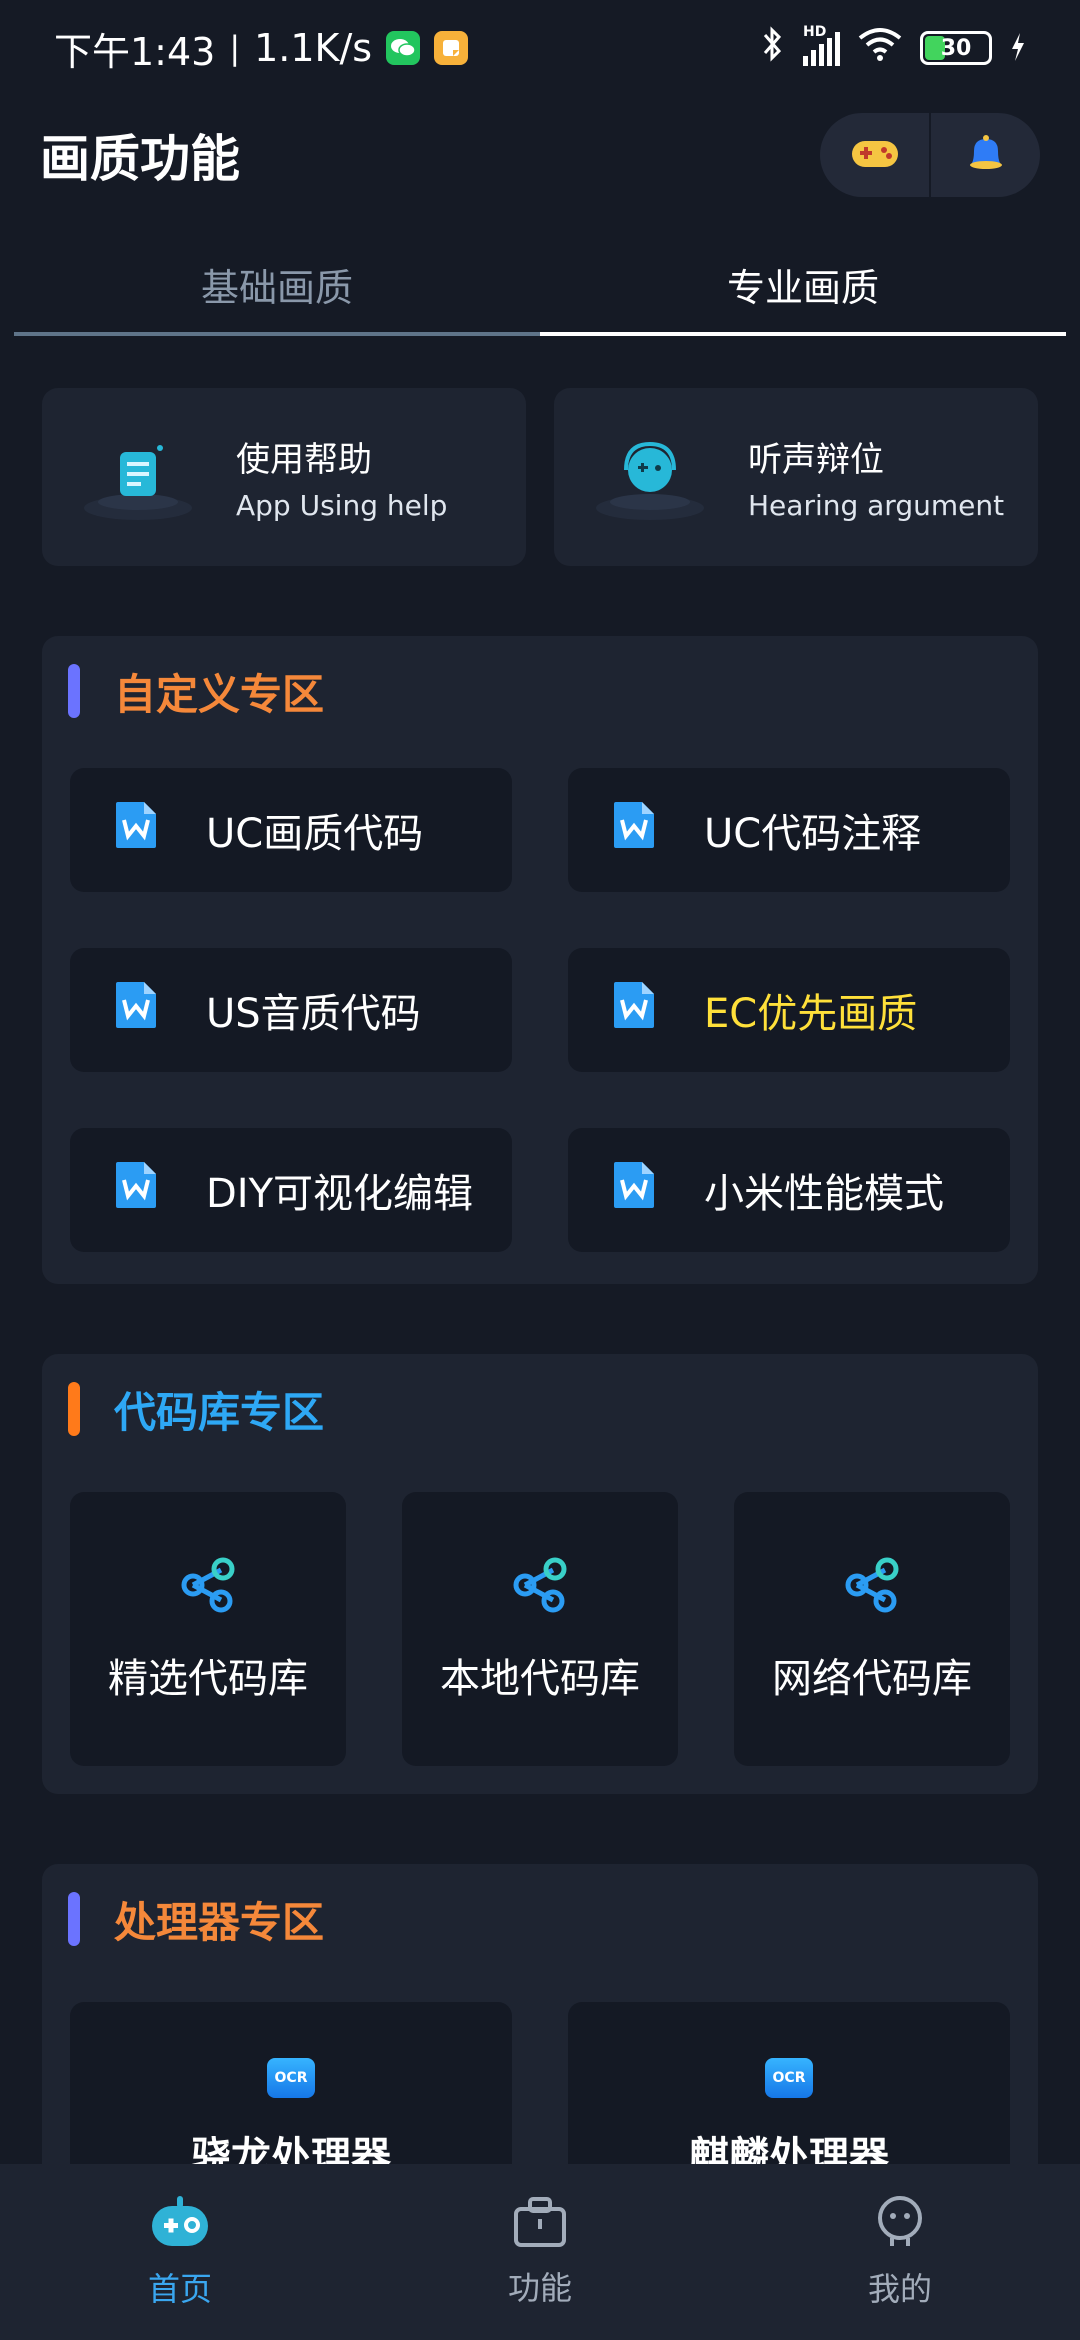  I want to click on snapdragon-processor-card: OCR 骁龙处理器, so click(291, 2092).